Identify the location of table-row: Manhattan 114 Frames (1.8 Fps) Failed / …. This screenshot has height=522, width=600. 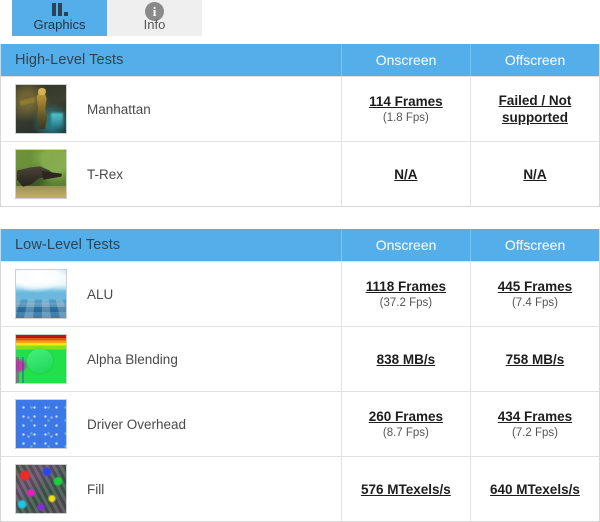
(300, 108).